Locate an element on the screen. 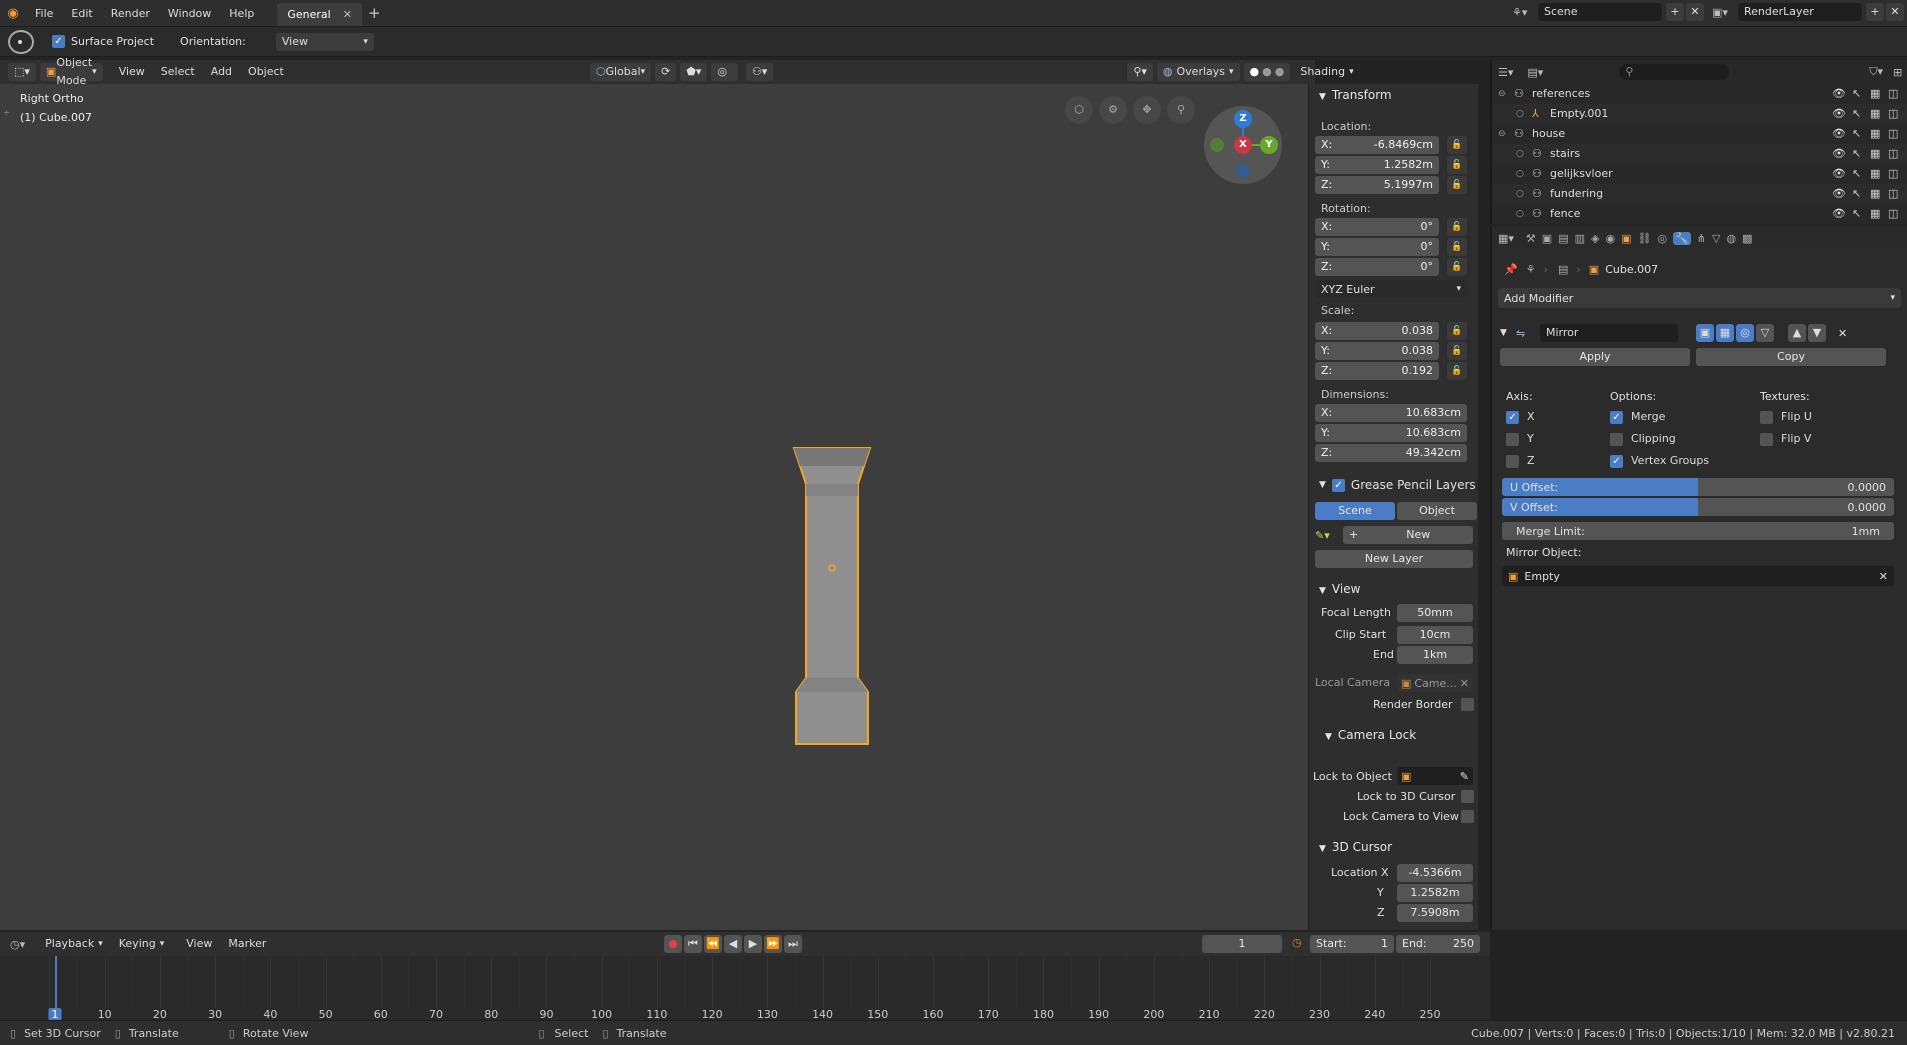  clipping-checkbox is located at coordinates (1616, 439).